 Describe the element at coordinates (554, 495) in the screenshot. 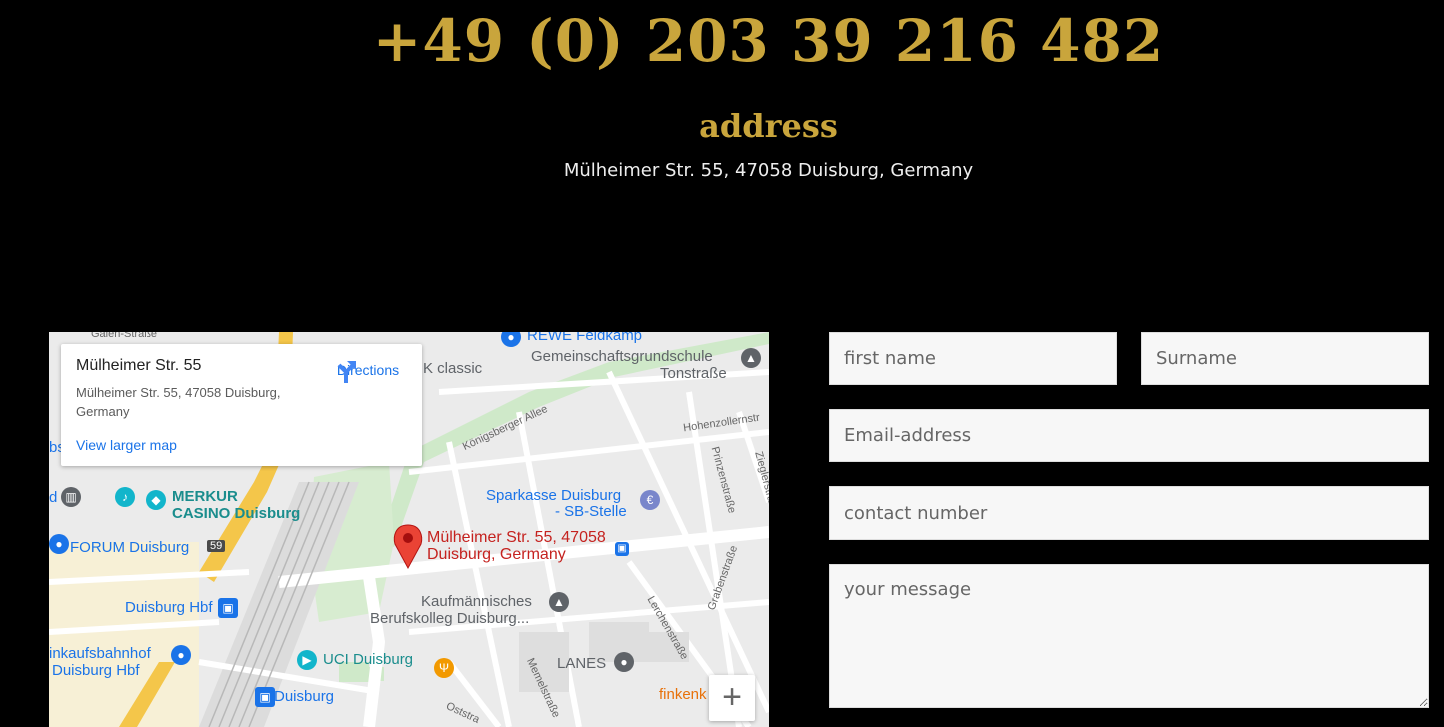

I see `poi-label: Sparkasse Duisburg` at that location.